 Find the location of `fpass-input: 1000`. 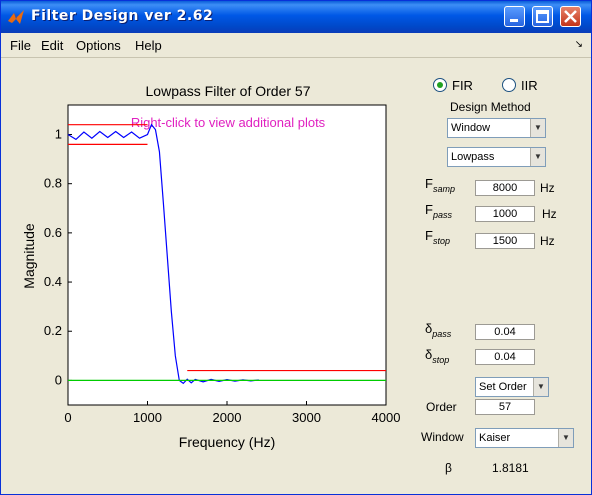

fpass-input: 1000 is located at coordinates (505, 214).